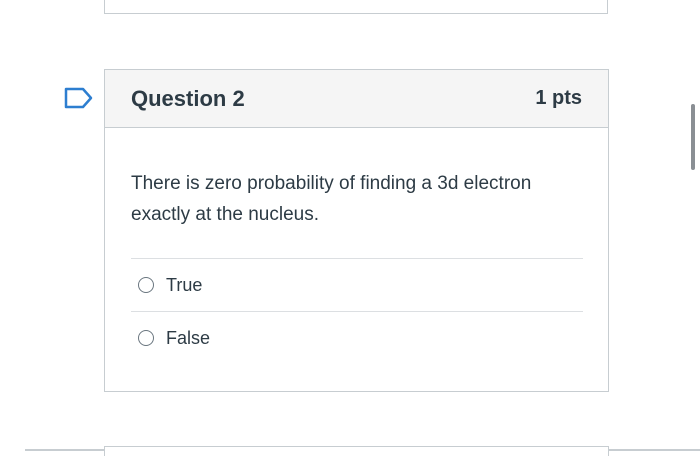 This screenshot has width=700, height=456. Describe the element at coordinates (356, 7) in the screenshot. I see `previous-question-card` at that location.